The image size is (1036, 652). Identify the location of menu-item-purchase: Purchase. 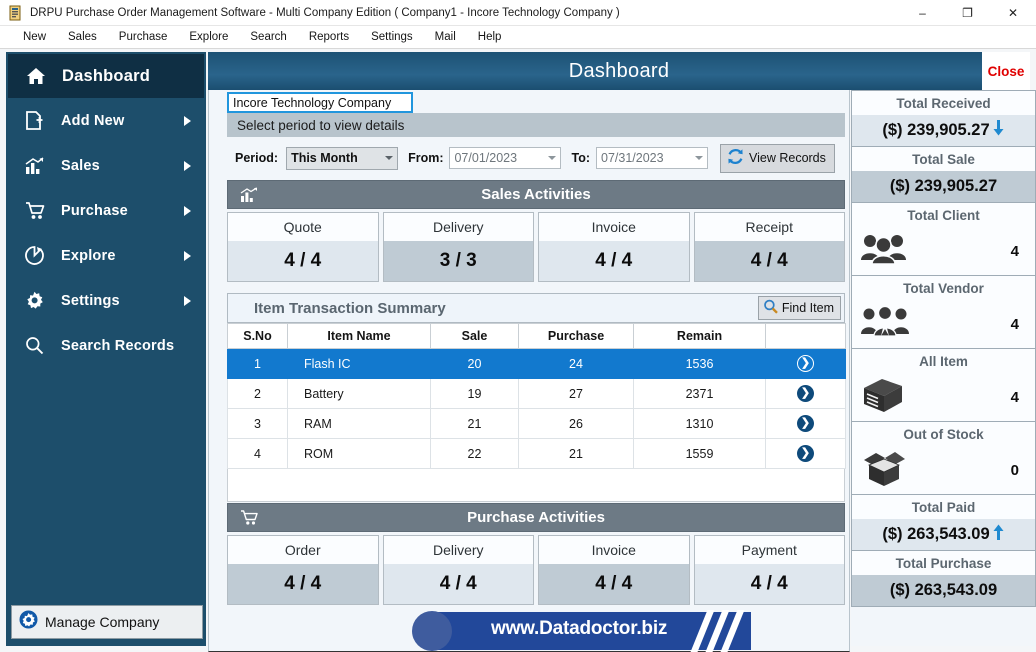
(143, 37).